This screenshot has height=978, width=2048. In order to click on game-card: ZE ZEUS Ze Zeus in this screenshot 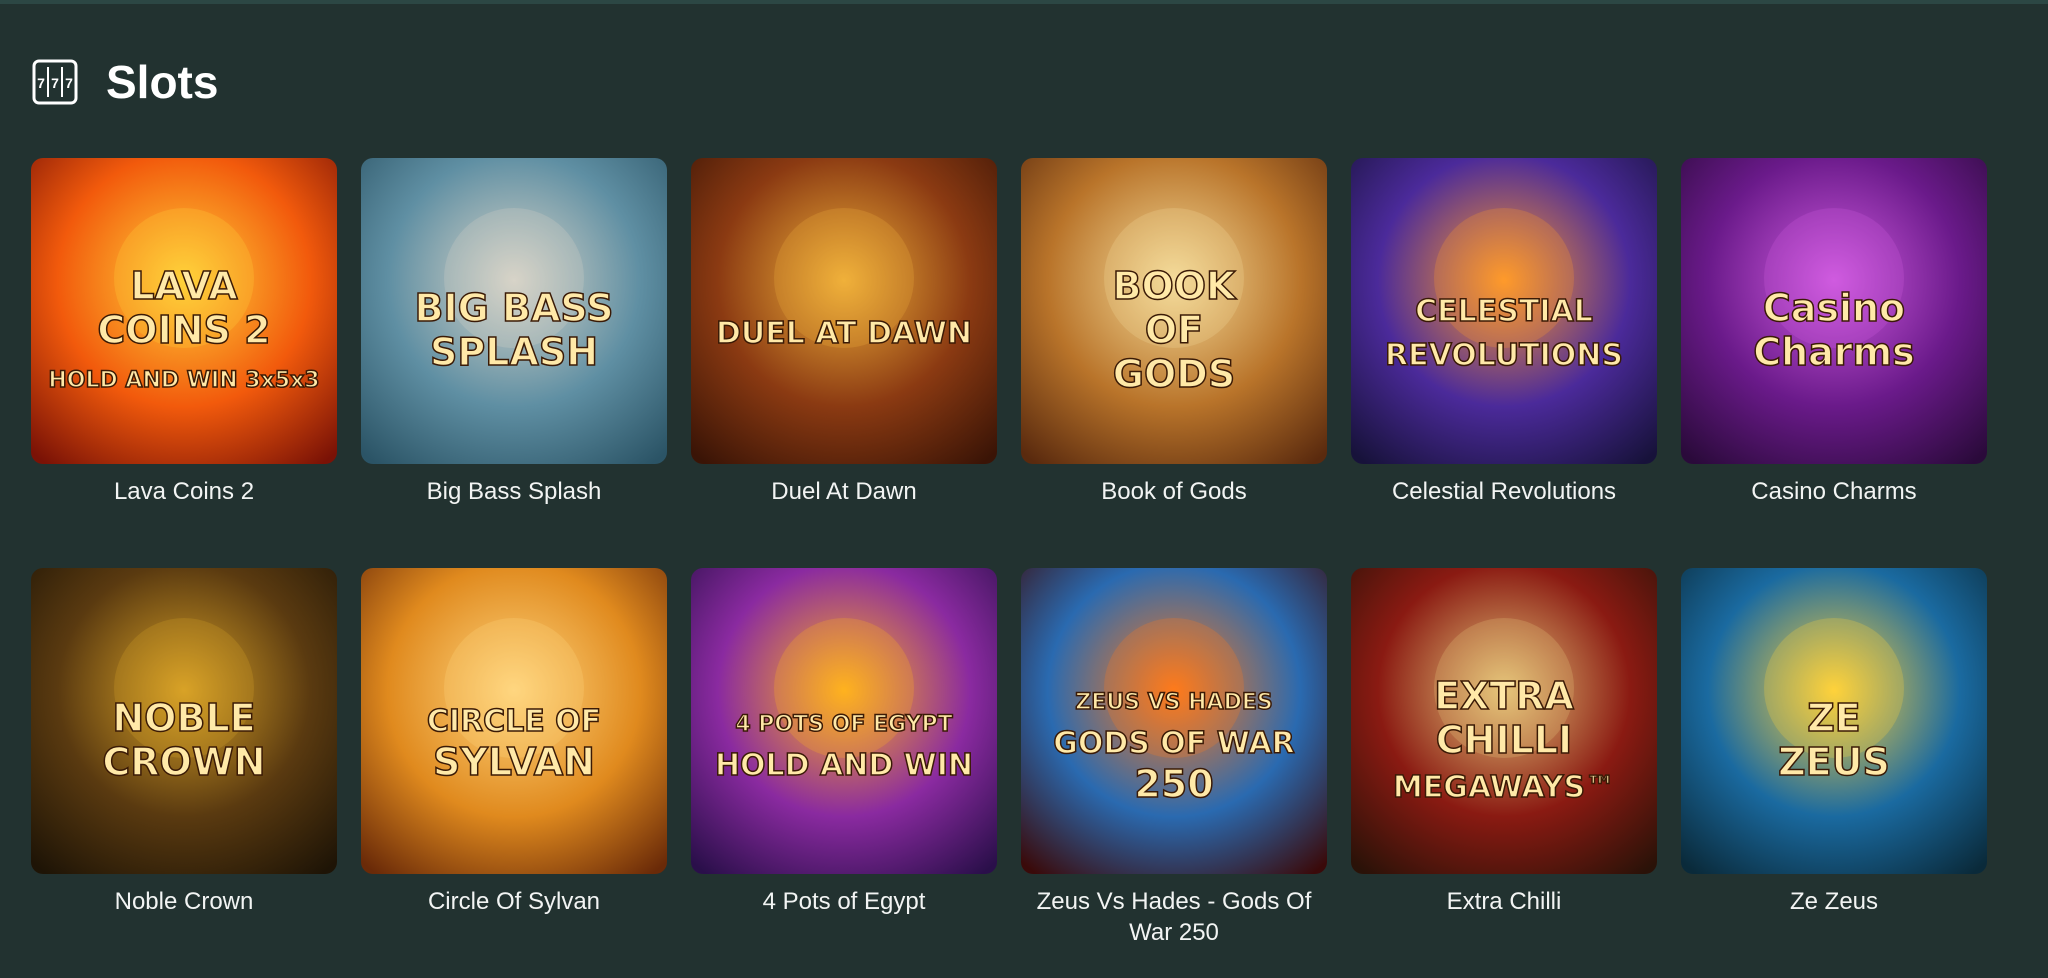, I will do `click(1834, 773)`.